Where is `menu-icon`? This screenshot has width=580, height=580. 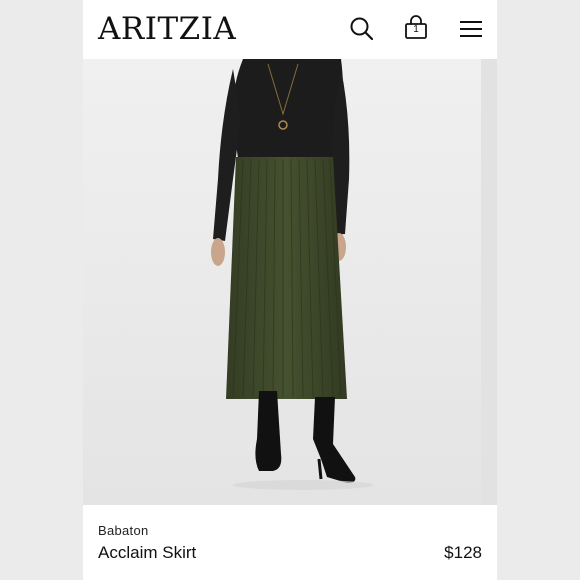
menu-icon is located at coordinates (471, 29).